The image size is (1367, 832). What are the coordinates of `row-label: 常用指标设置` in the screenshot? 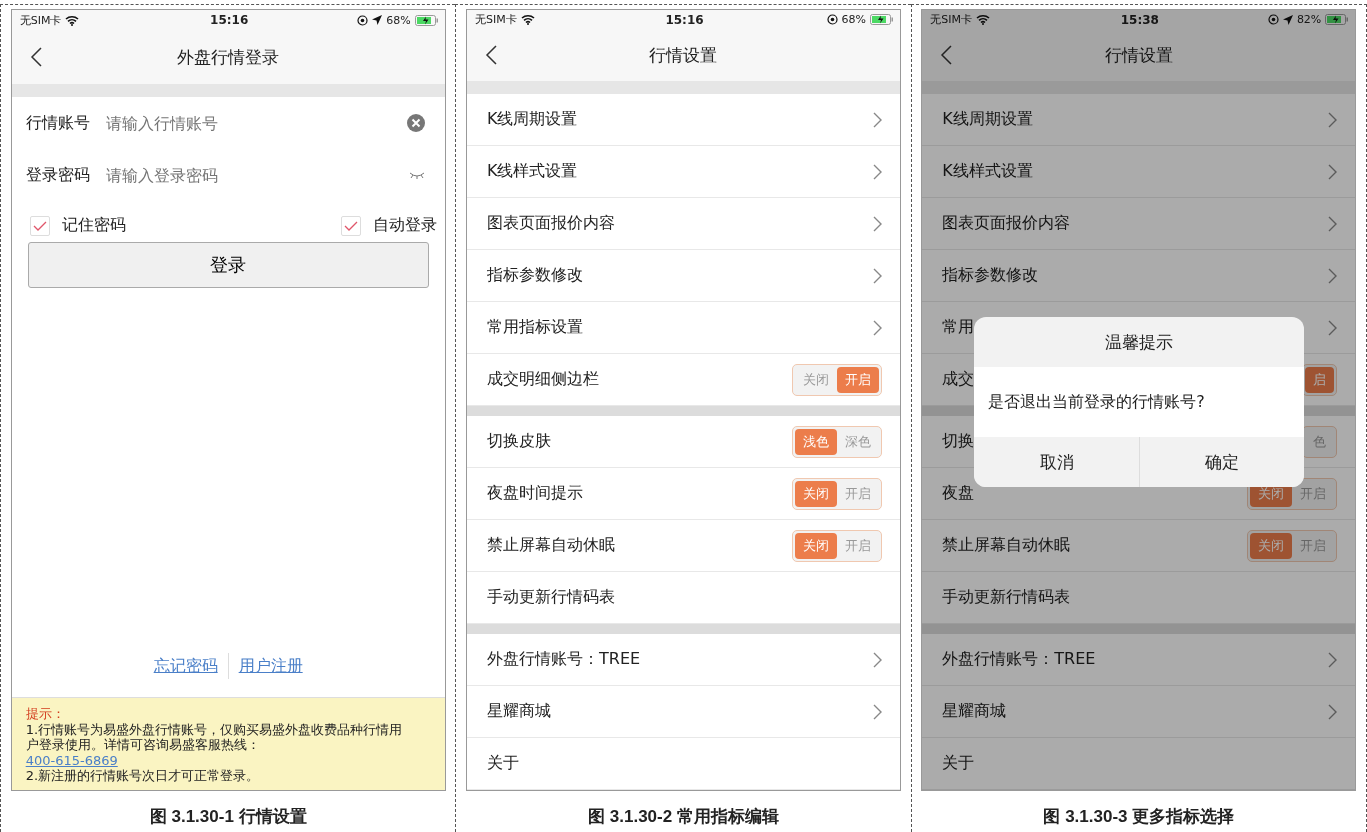 It's located at (535, 327).